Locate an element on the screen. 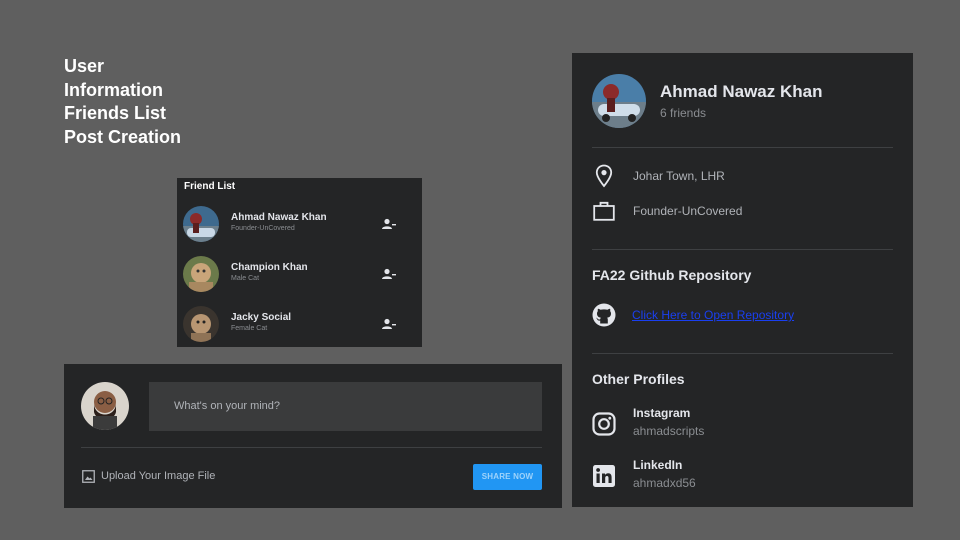 The height and width of the screenshot is (540, 960). image-icon is located at coordinates (88, 476).